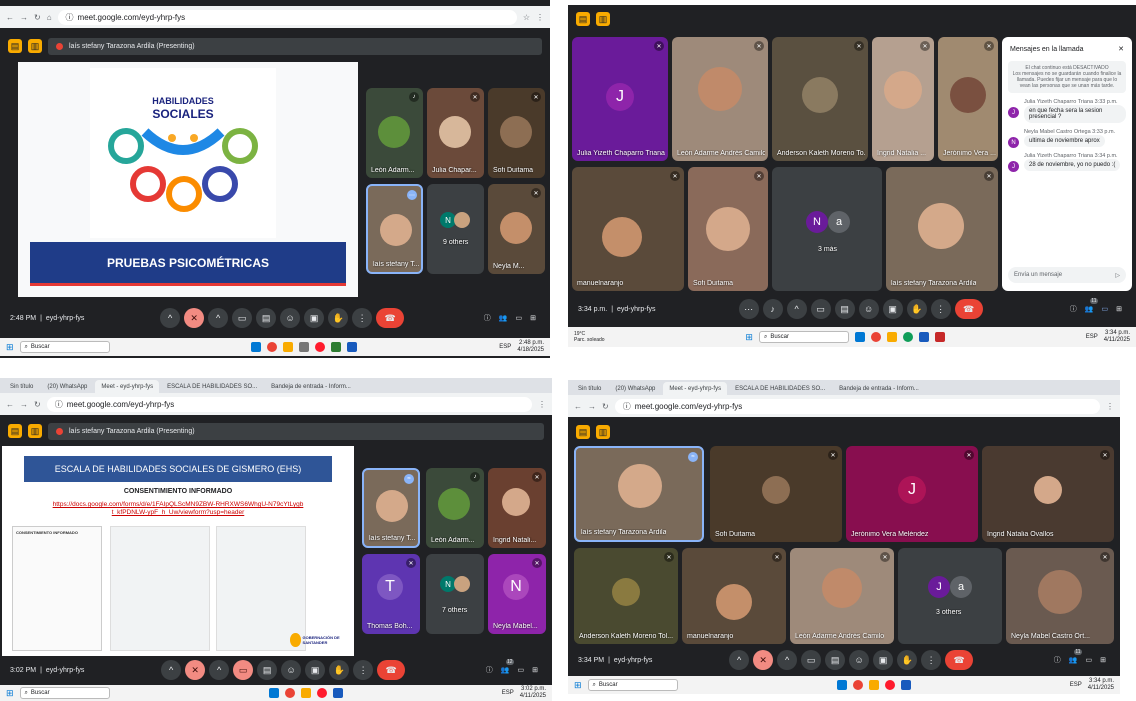 The height and width of the screenshot is (701, 1136). I want to click on settings-icon, so click(304, 347).